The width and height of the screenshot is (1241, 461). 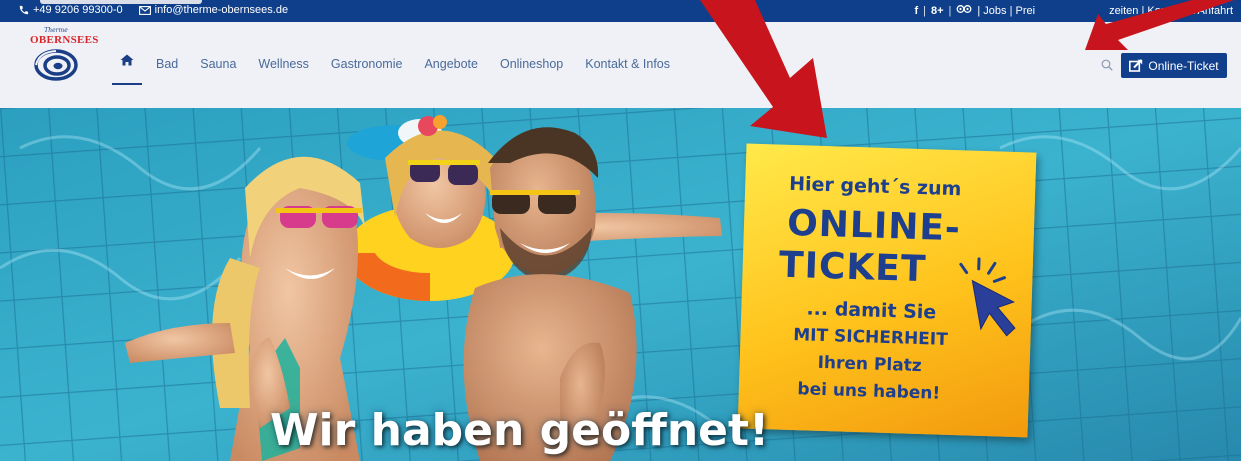 I want to click on logo-brand: OBERNSEES, so click(x=64, y=40).